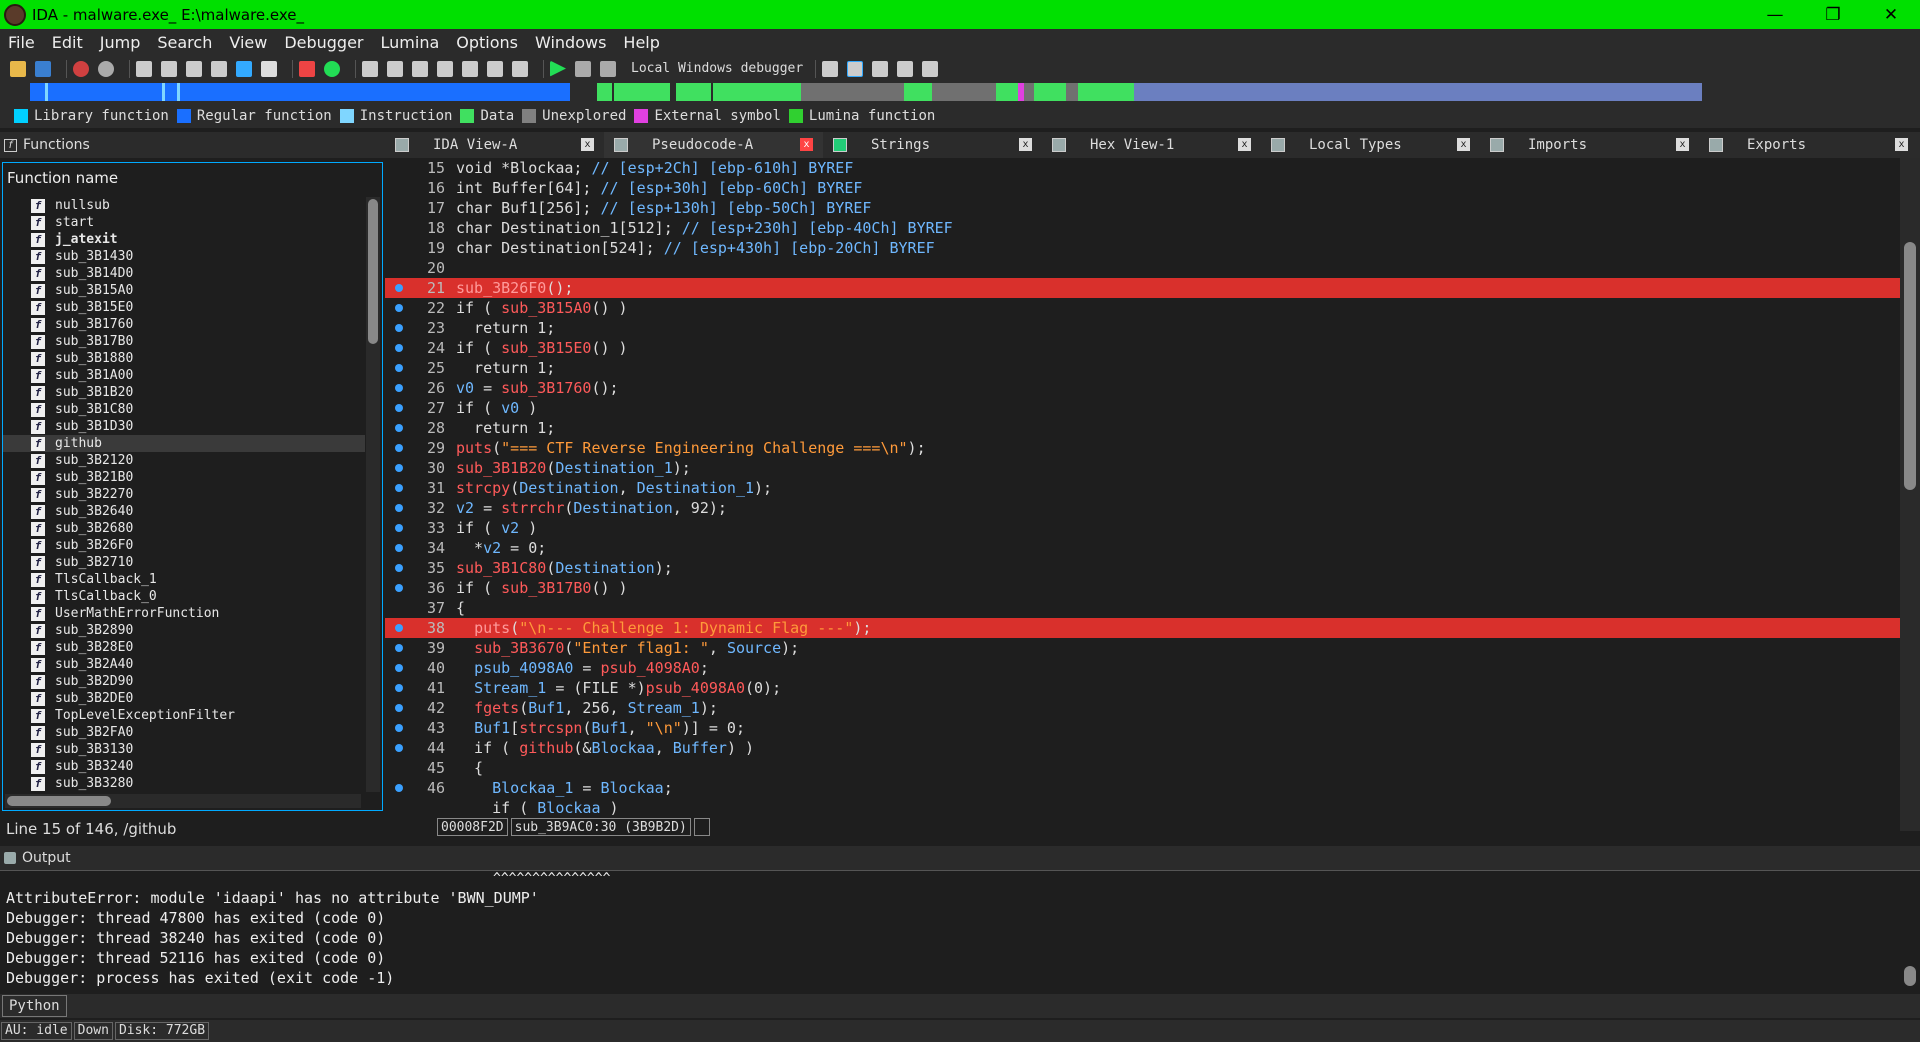  I want to click on code-line: 30 sub_3B1B20(Destination_1);, so click(1152, 468).